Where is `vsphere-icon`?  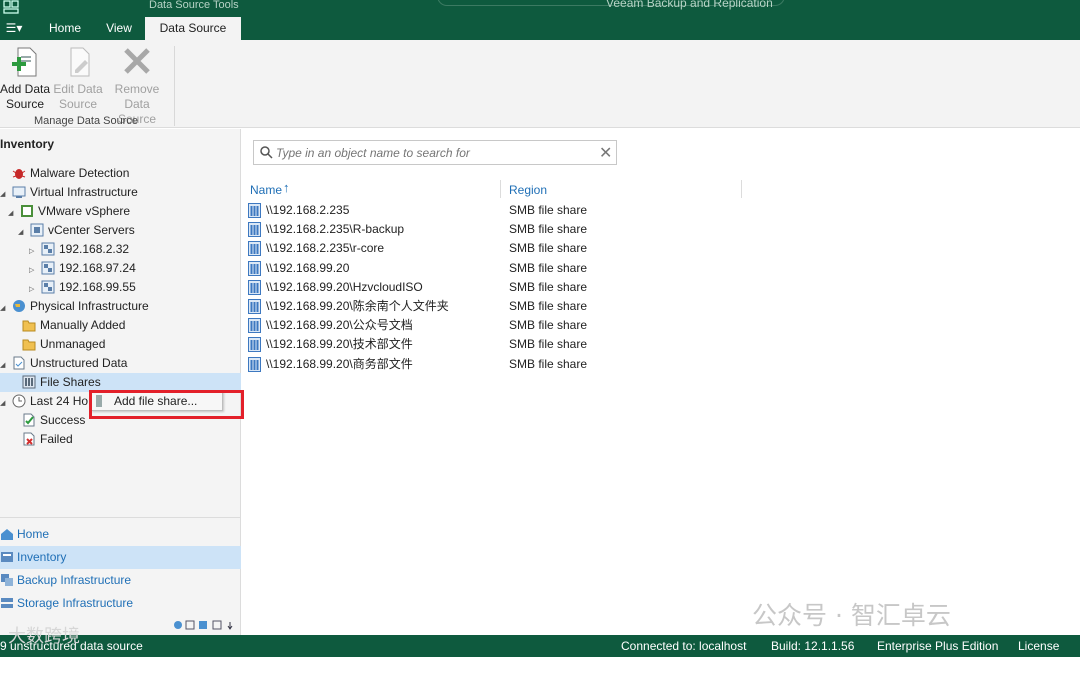
vsphere-icon is located at coordinates (27, 211).